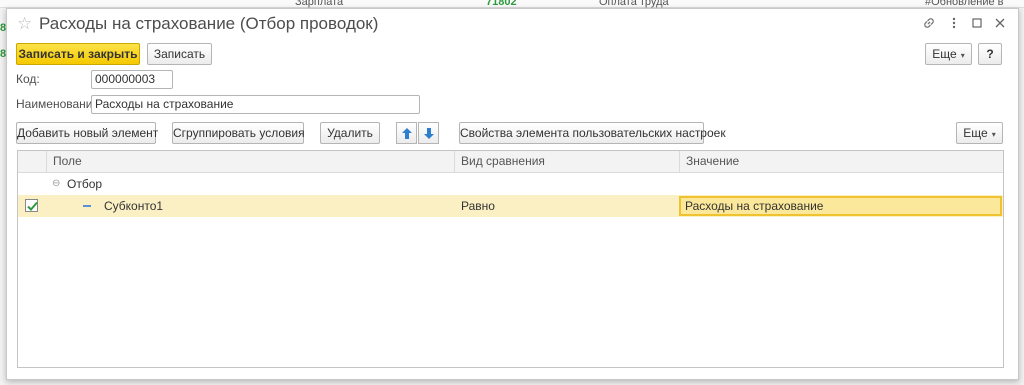 The height and width of the screenshot is (385, 1024). I want to click on move-up-button, so click(406, 133).